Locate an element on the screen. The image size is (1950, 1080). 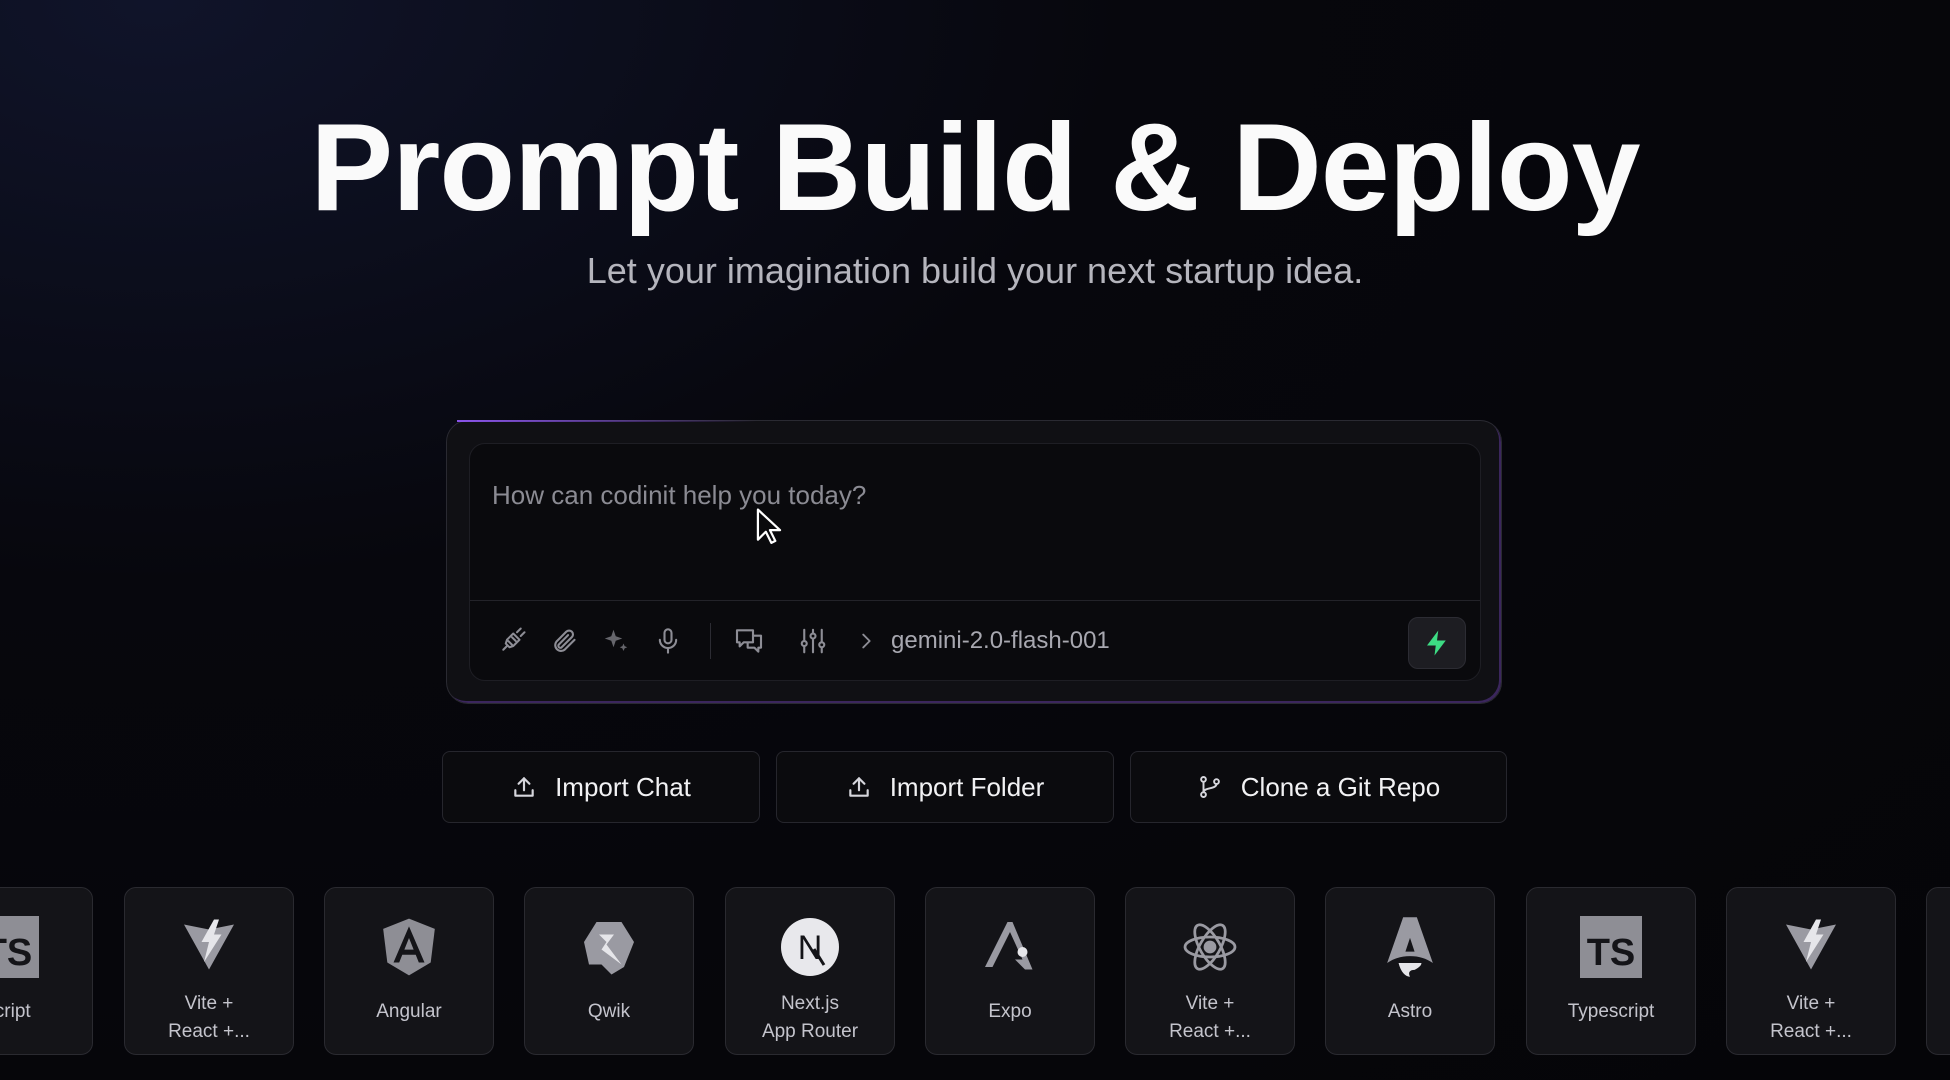
nextjs-logo-icon: N is located at coordinates (810, 947).